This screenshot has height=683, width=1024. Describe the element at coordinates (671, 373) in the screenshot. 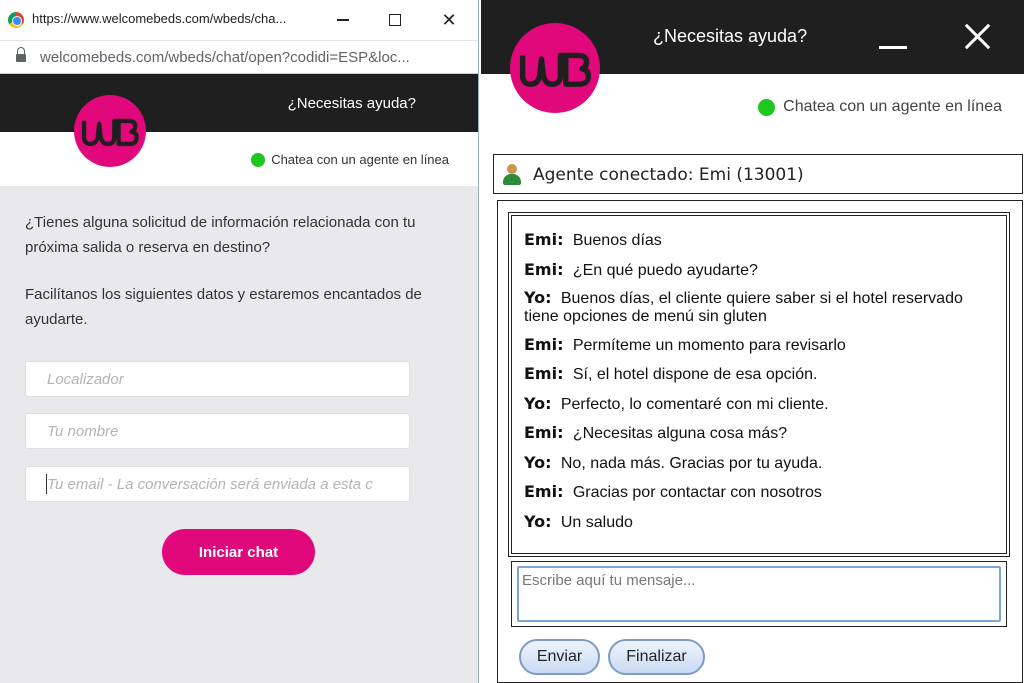

I see `message: Emi: Sí, el hotel dispone de esa opción.` at that location.